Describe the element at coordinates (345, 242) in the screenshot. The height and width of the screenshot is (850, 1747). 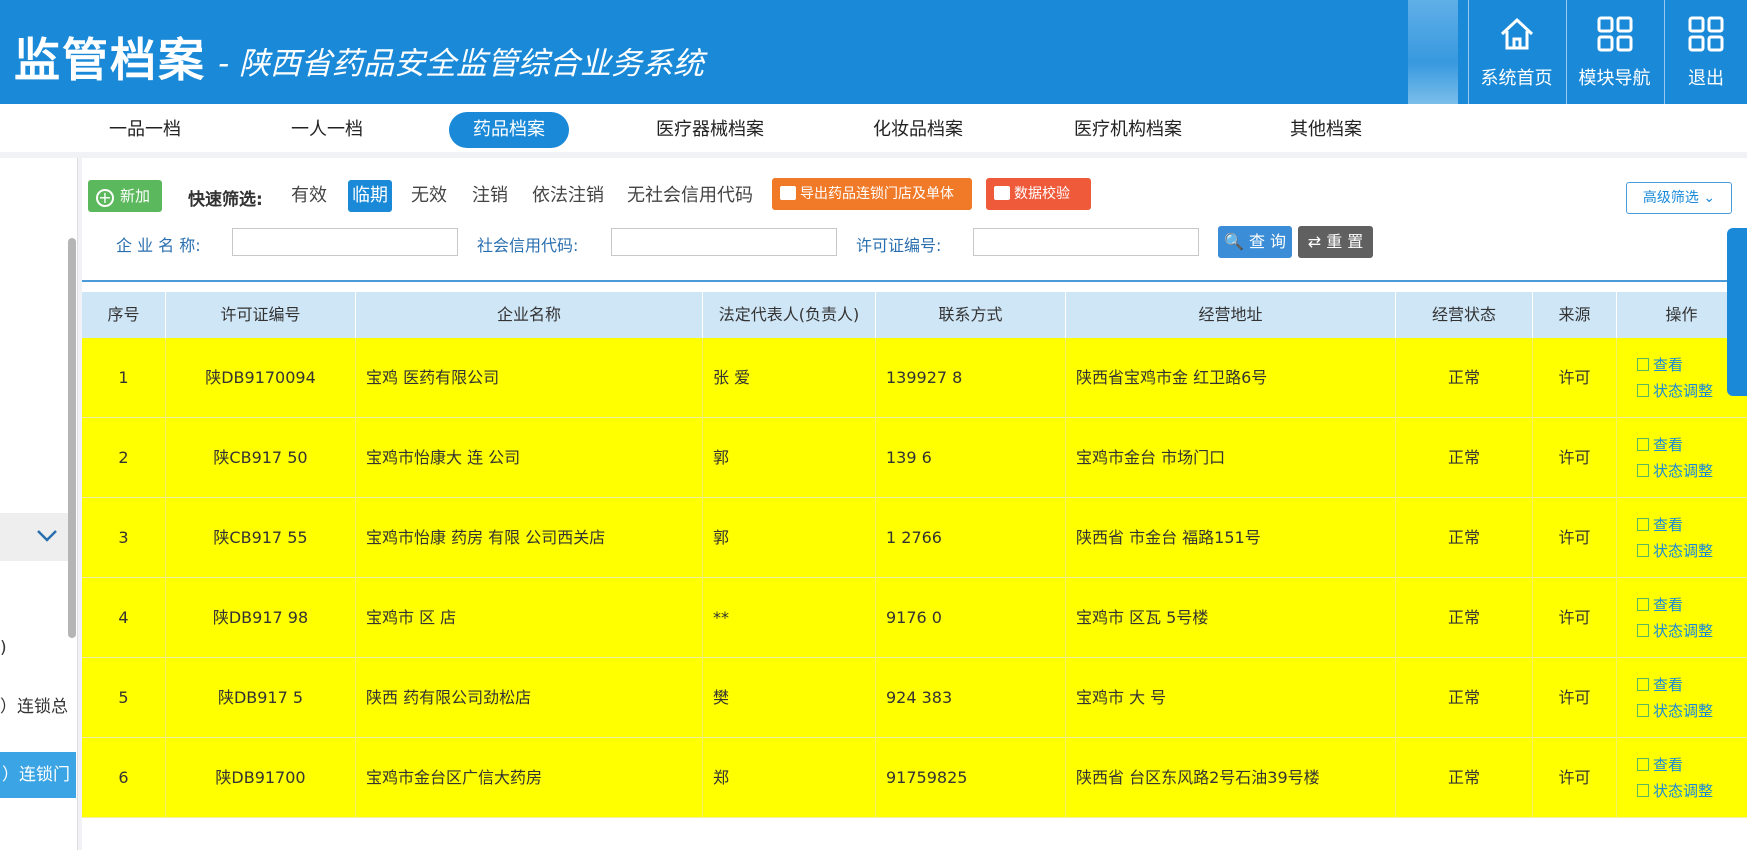
I see `company-name-input` at that location.